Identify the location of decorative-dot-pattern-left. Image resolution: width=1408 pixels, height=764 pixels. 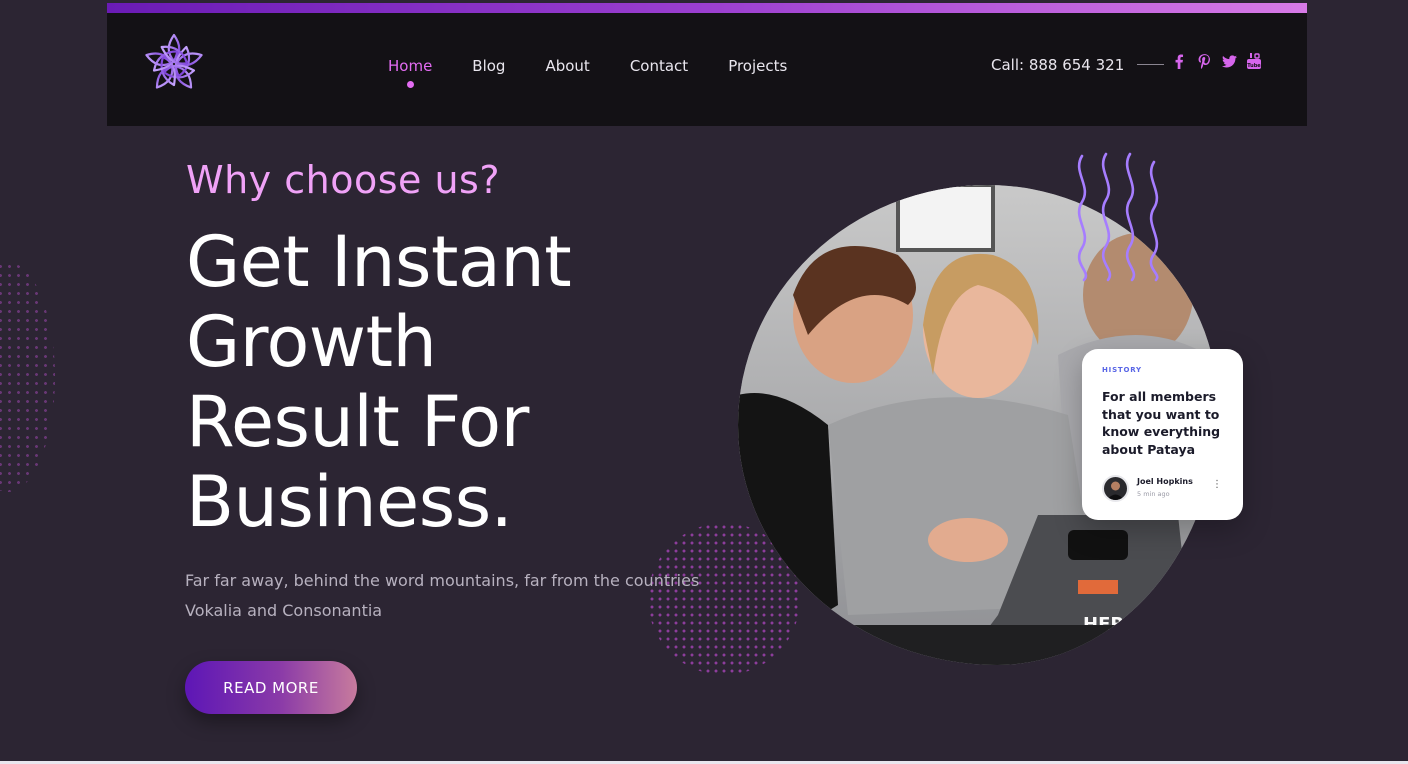
(27, 377).